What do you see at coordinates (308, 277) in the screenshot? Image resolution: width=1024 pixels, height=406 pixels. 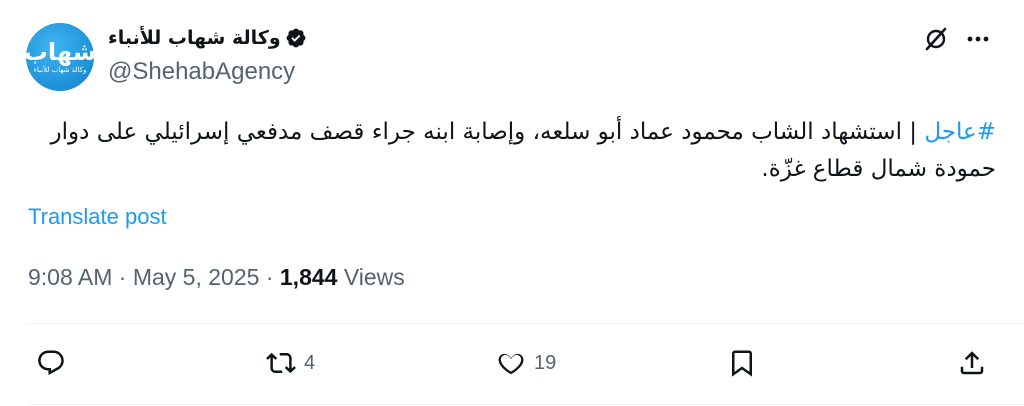 I see `views-count: 1,844` at bounding box center [308, 277].